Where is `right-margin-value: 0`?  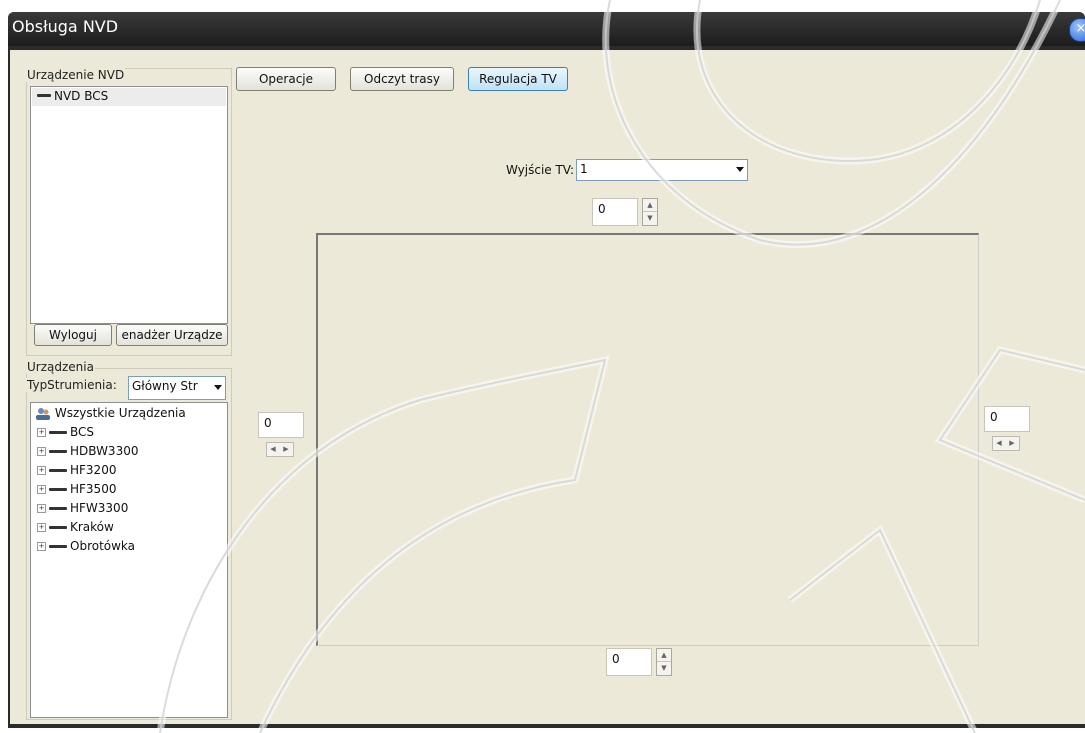
right-margin-value: 0 is located at coordinates (994, 417).